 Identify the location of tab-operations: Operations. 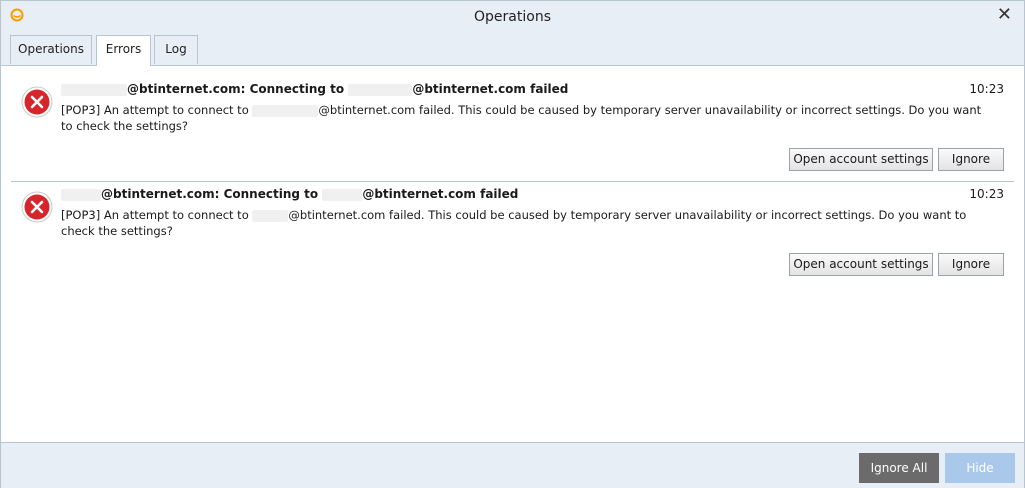
(51, 49).